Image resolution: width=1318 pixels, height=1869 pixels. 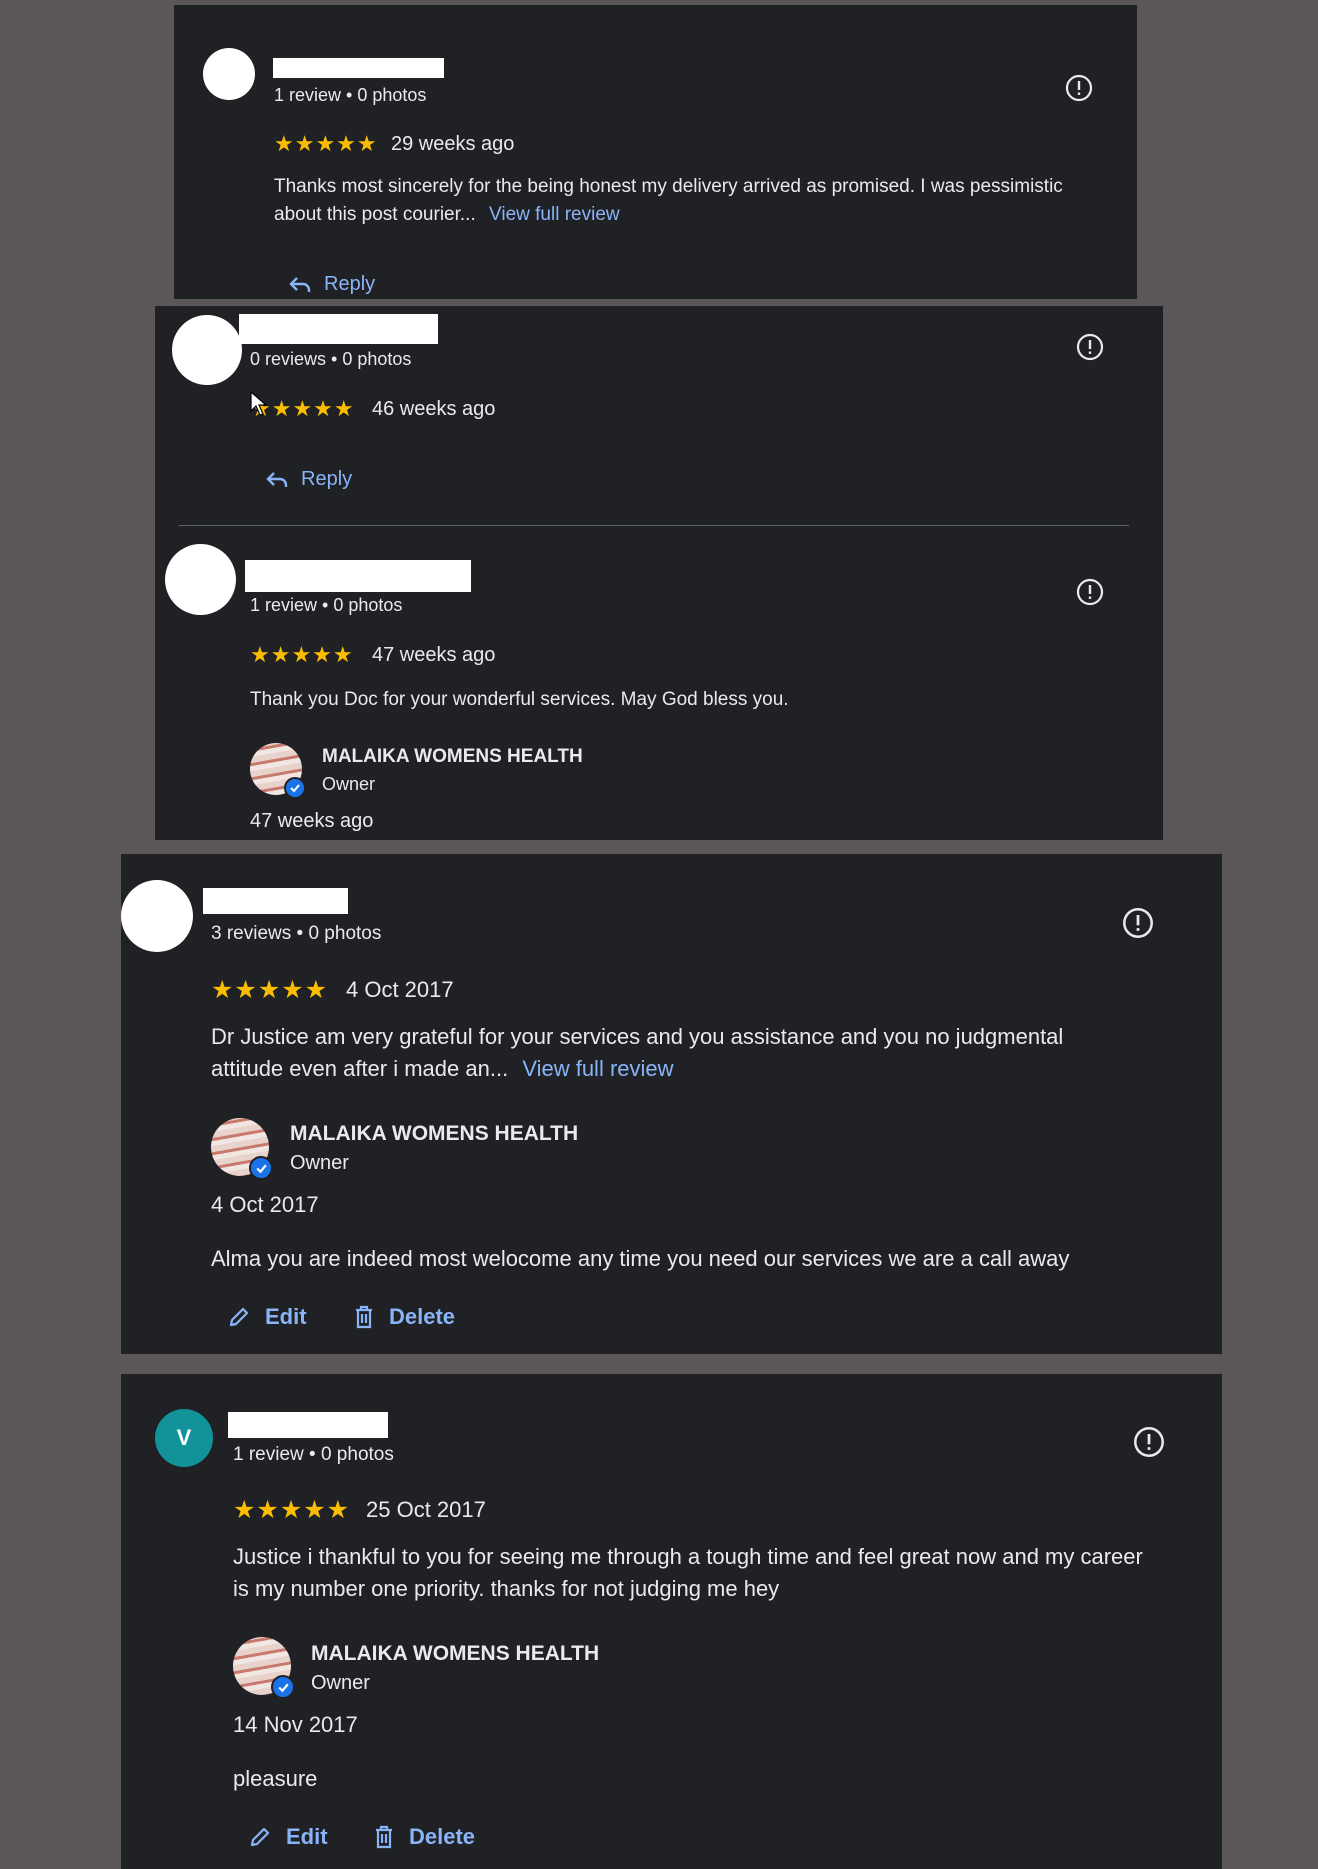 What do you see at coordinates (654, 525) in the screenshot?
I see `review-divider` at bounding box center [654, 525].